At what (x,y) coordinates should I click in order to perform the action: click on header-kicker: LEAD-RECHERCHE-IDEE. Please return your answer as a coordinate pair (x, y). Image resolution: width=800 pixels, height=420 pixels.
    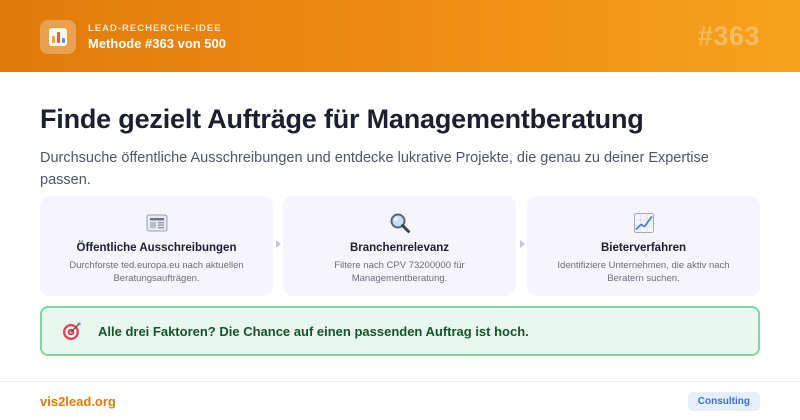
    Looking at the image, I should click on (155, 28).